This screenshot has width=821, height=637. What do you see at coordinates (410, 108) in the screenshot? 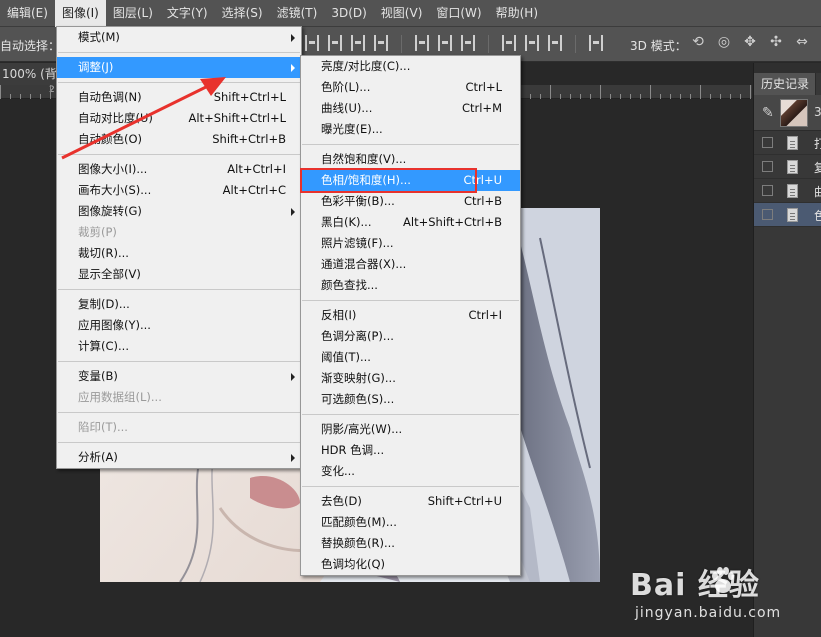
I see `menu-item-curves: 曲线(U)... Ctrl+M` at bounding box center [410, 108].